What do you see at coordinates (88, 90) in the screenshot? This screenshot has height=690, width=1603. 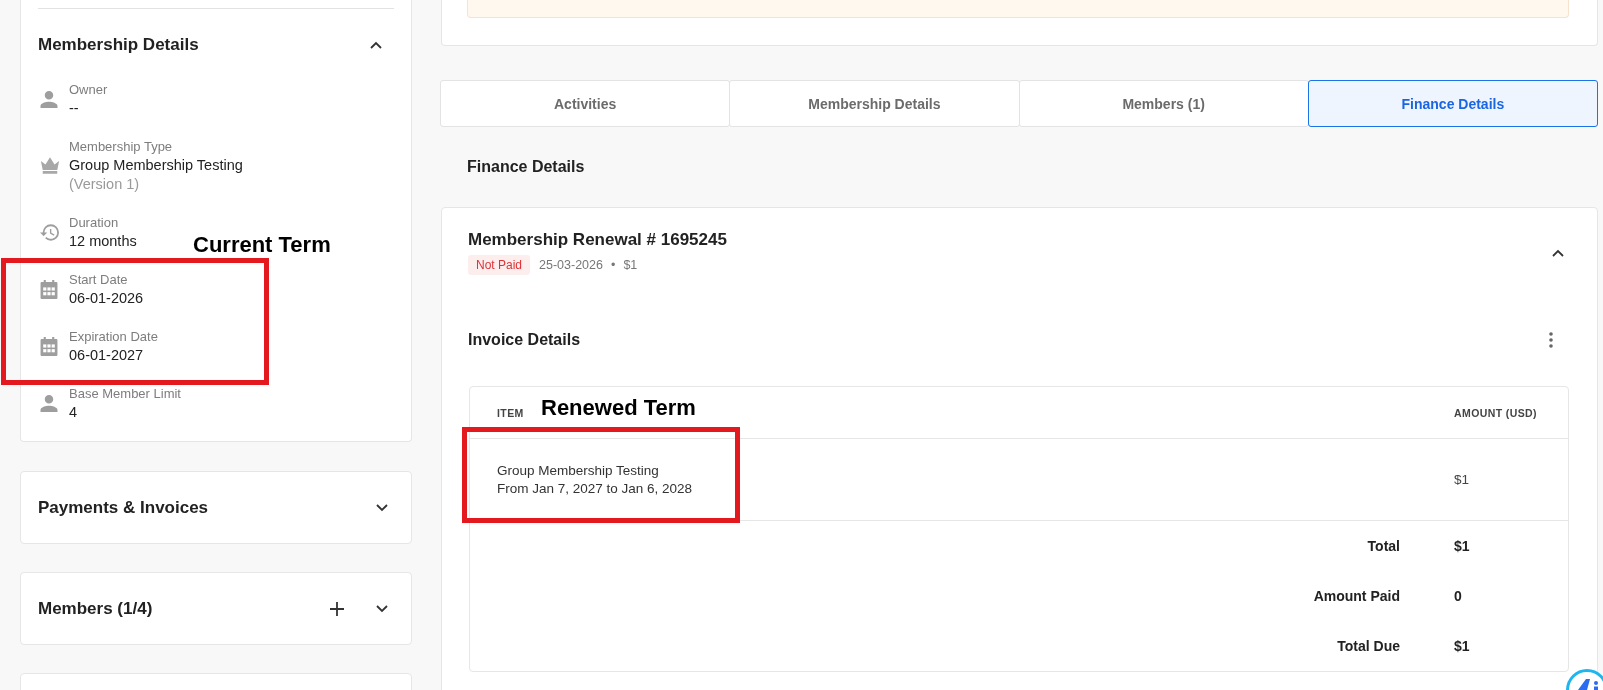 I see `field-label: Owner` at bounding box center [88, 90].